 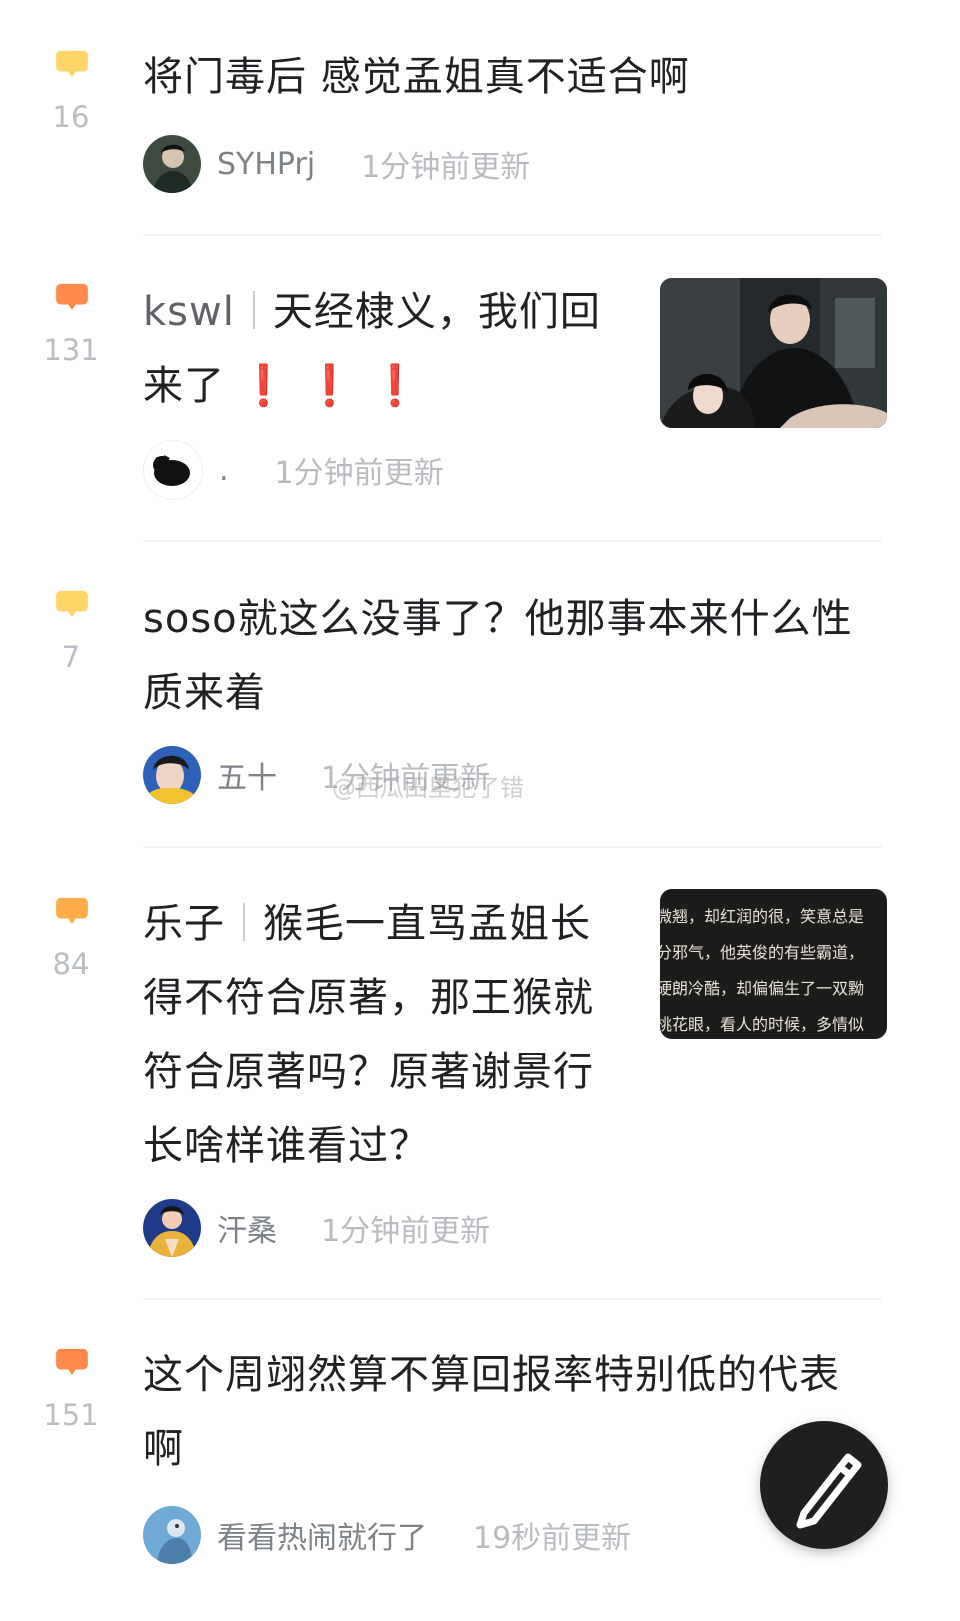 I want to click on post-meta: 看看热闹就行了 19秒前更新, so click(x=387, y=1535).